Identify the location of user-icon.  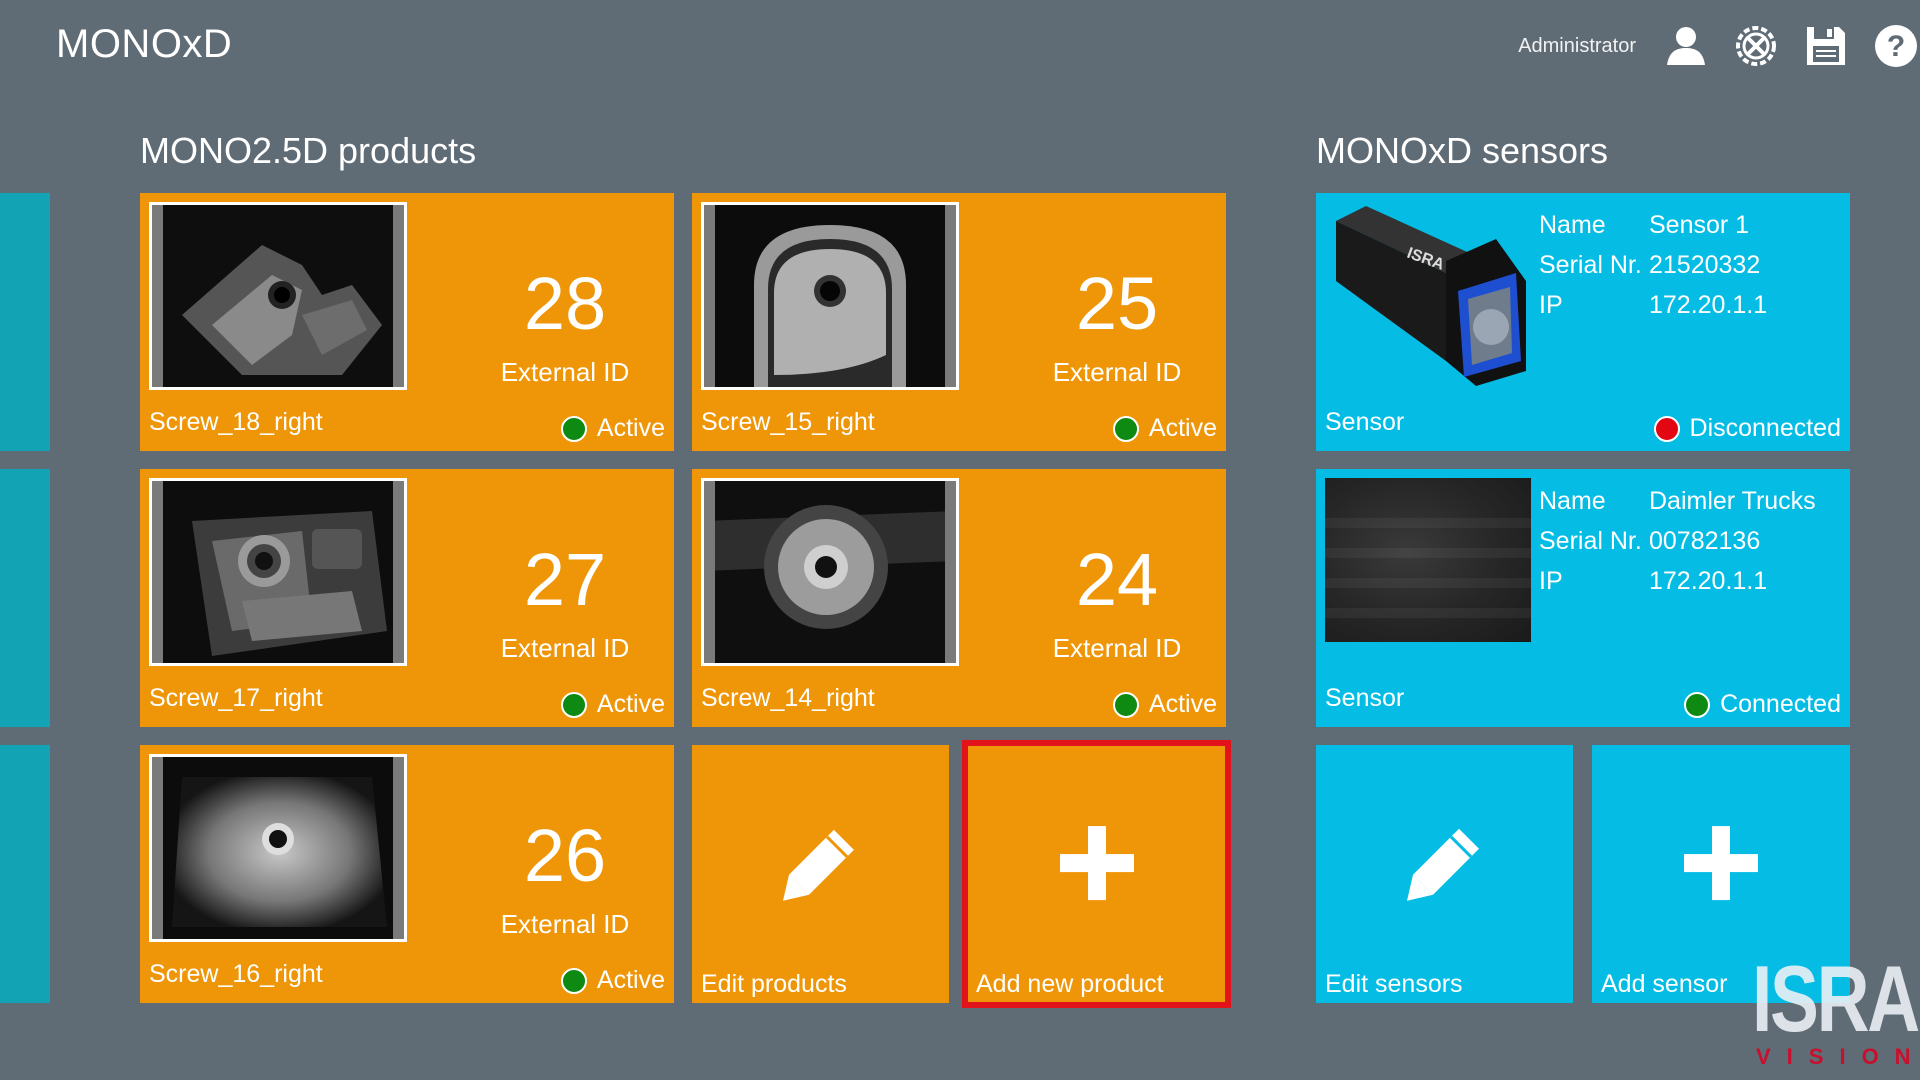
(1686, 46).